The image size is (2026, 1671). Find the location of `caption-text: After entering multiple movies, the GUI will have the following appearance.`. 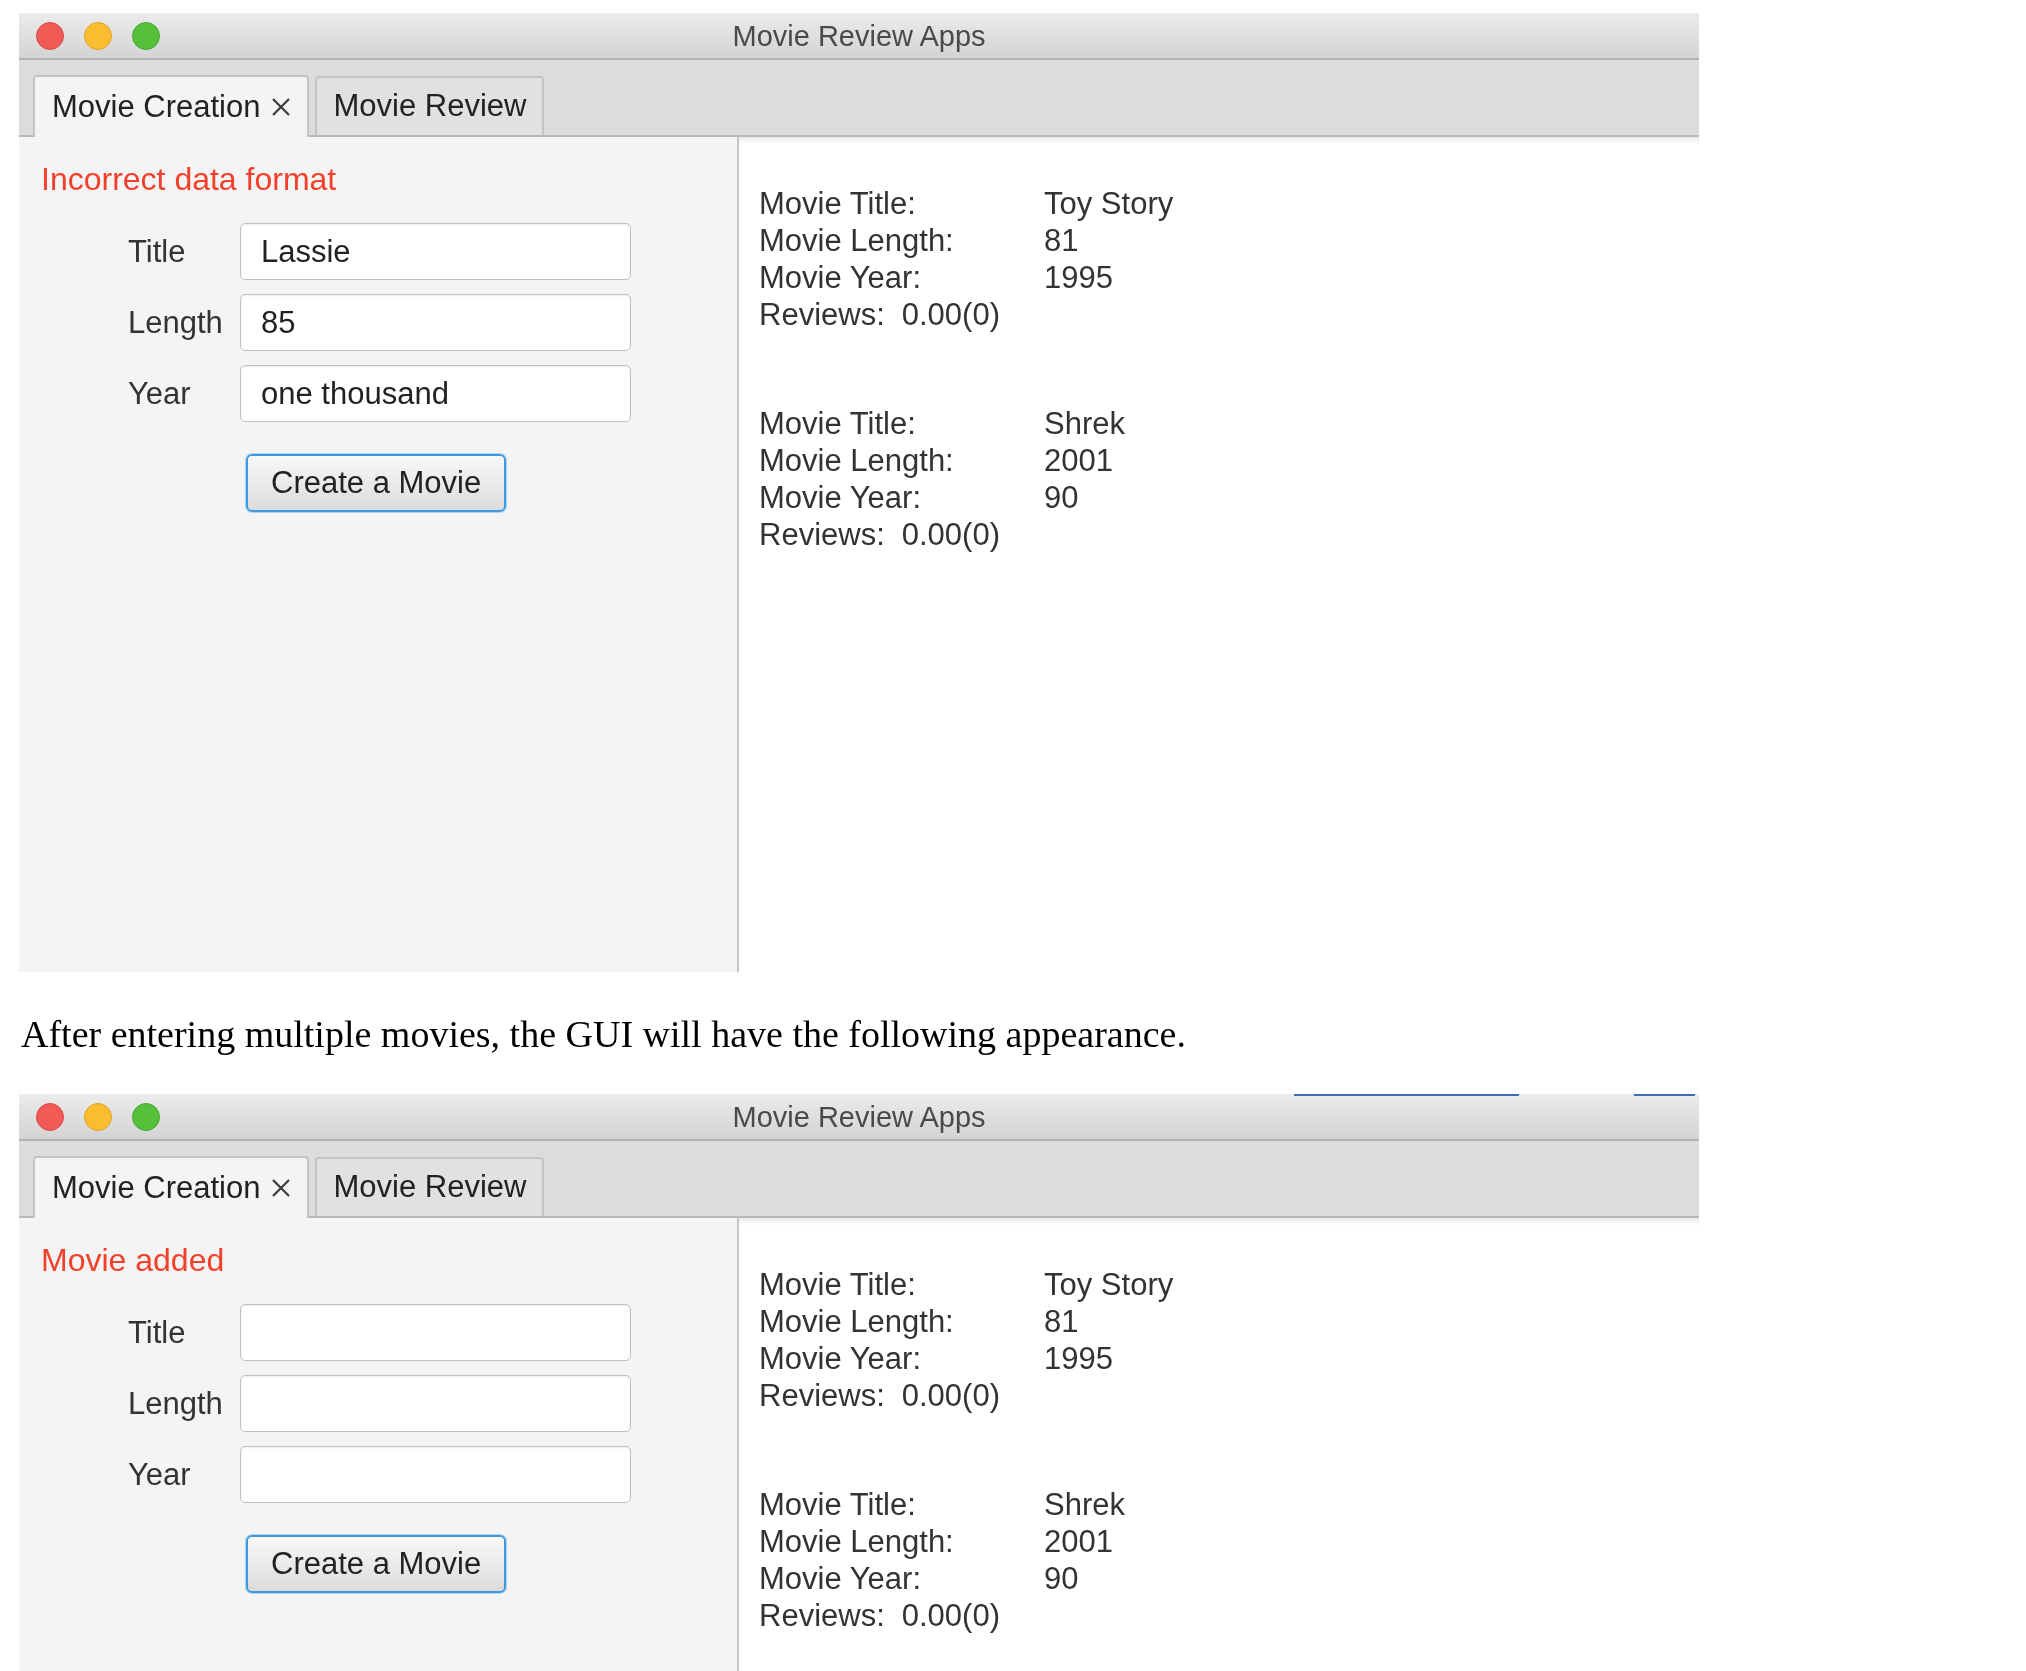

caption-text: After entering multiple movies, the GUI will have the following appearance. is located at coordinates (603, 1034).